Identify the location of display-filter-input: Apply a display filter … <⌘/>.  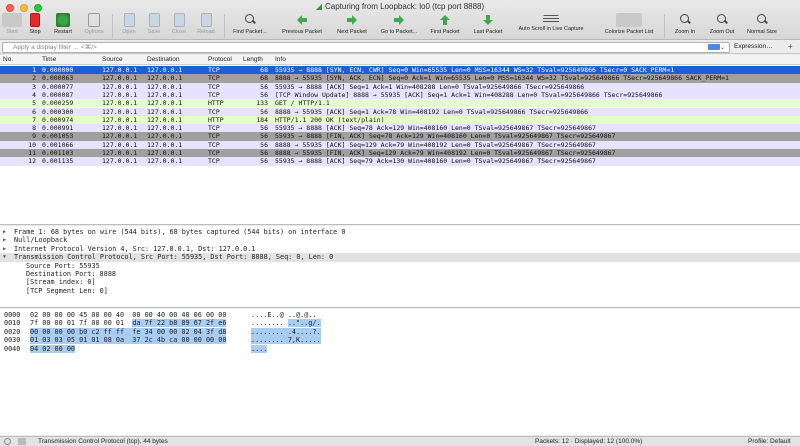
(366, 47).